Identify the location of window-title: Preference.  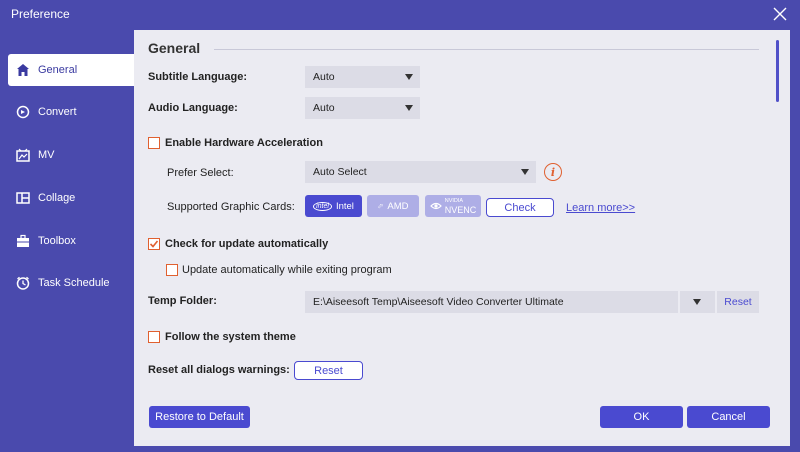
(40, 14).